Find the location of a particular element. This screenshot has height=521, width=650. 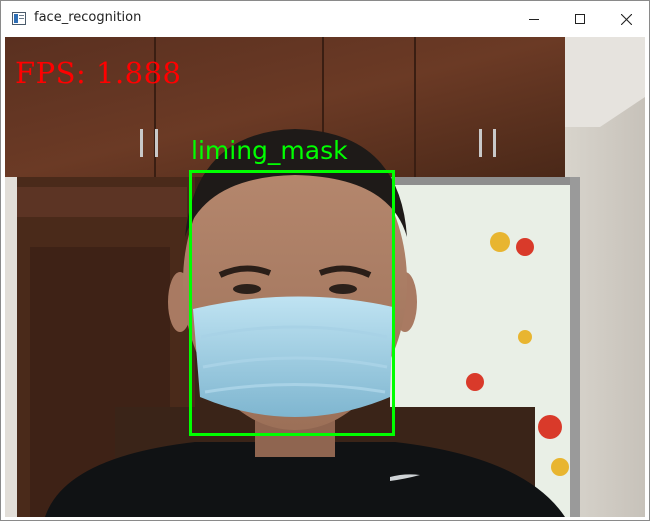

face-label: liming_mask is located at coordinates (269, 150).